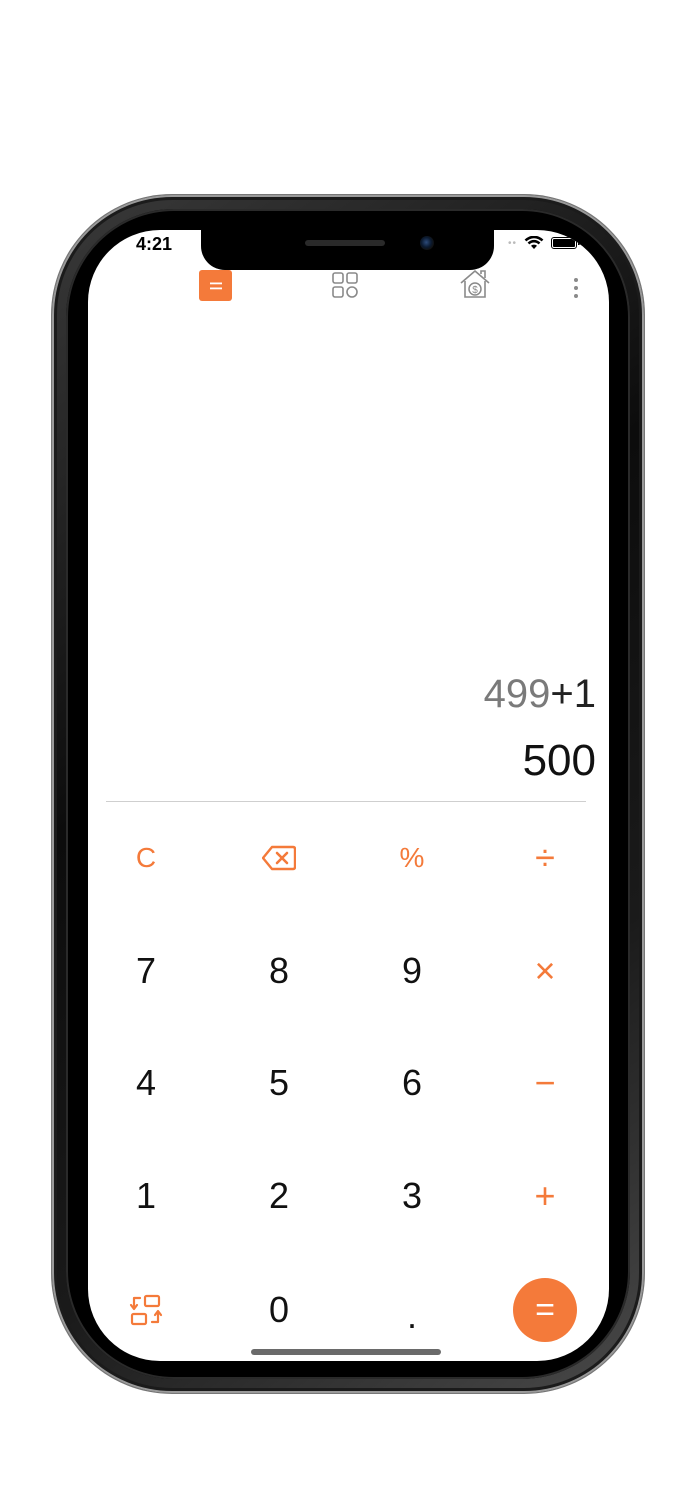  I want to click on backspace-icon, so click(279, 858).